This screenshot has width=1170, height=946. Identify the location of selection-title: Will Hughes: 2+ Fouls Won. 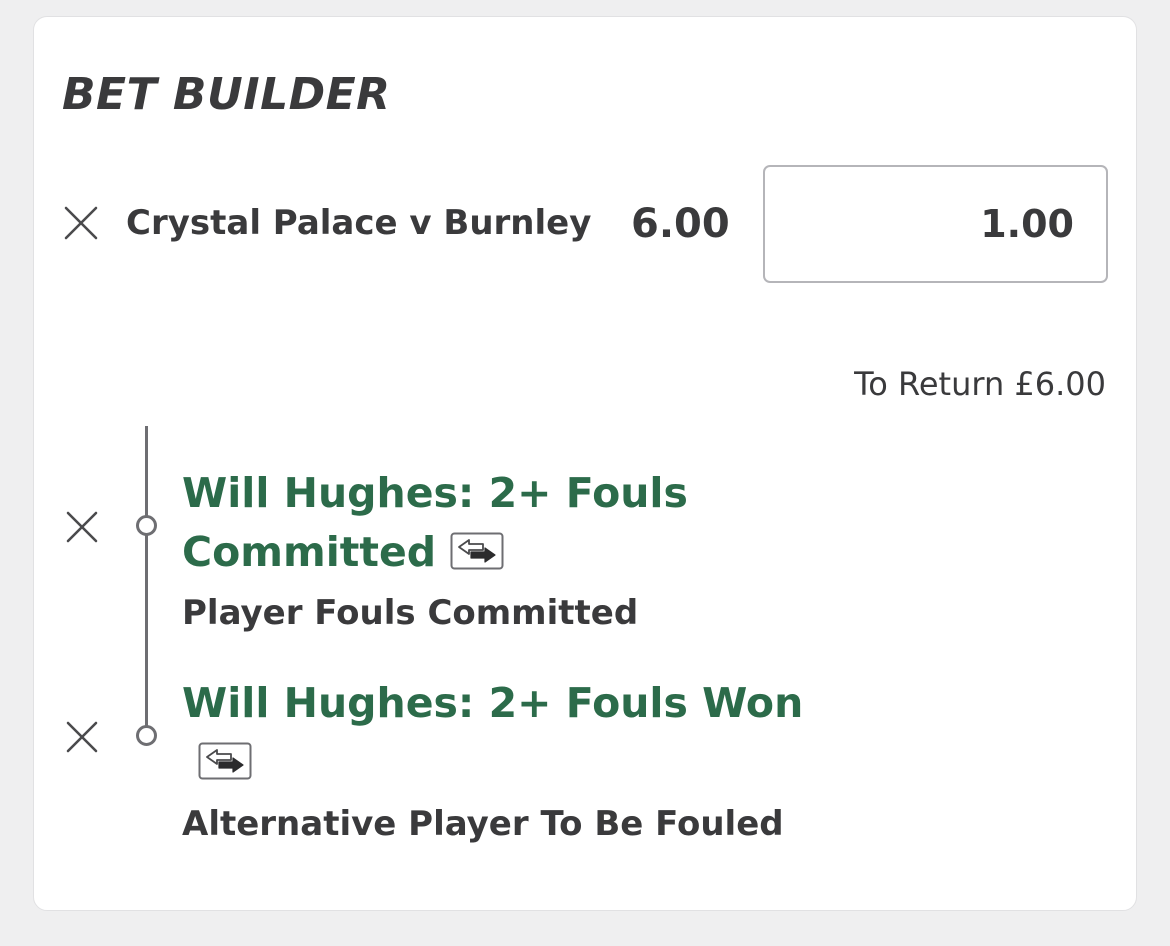
(502, 733).